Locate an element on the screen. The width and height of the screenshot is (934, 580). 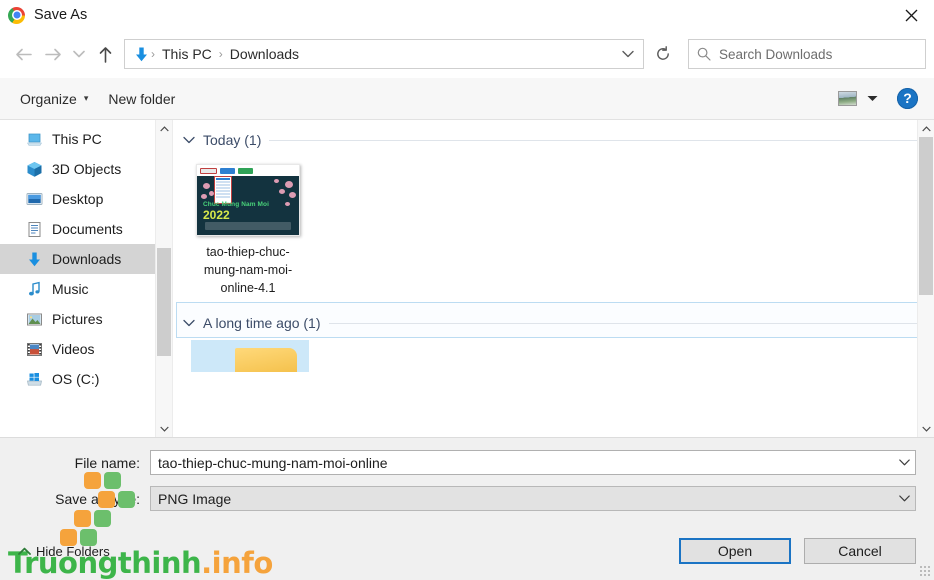
change-view-button is located at coordinates (847, 99).